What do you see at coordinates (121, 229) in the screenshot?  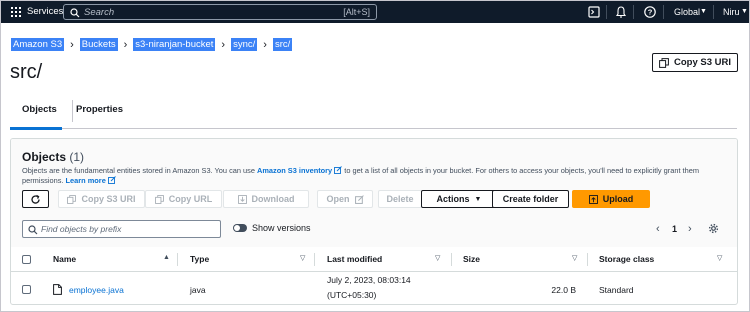 I see `find-objects-input: Find objects by prefix` at bounding box center [121, 229].